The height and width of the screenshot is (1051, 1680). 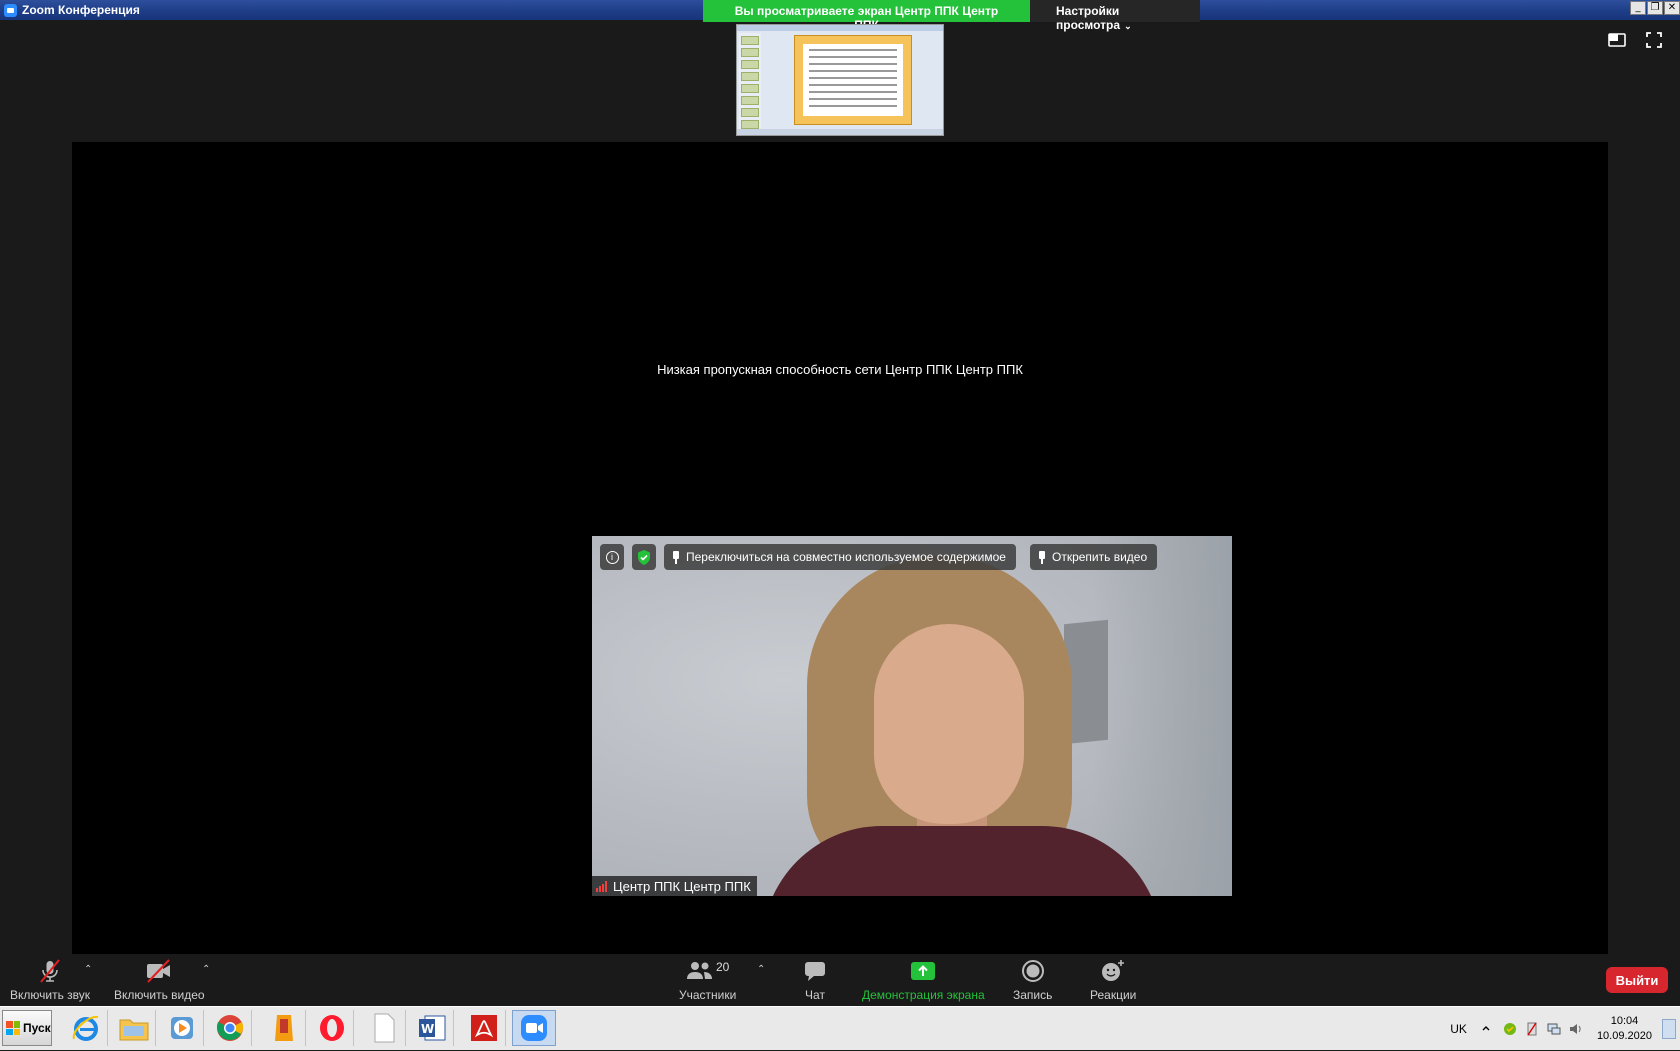 What do you see at coordinates (427, 1029) in the screenshot?
I see `svg-text: W` at bounding box center [427, 1029].